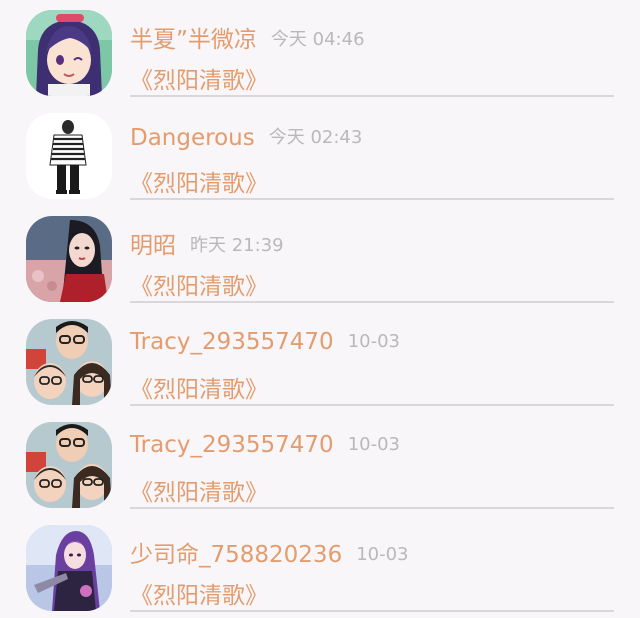  What do you see at coordinates (246, 138) in the screenshot?
I see `sender-name: Dangerous 今天 02:43` at bounding box center [246, 138].